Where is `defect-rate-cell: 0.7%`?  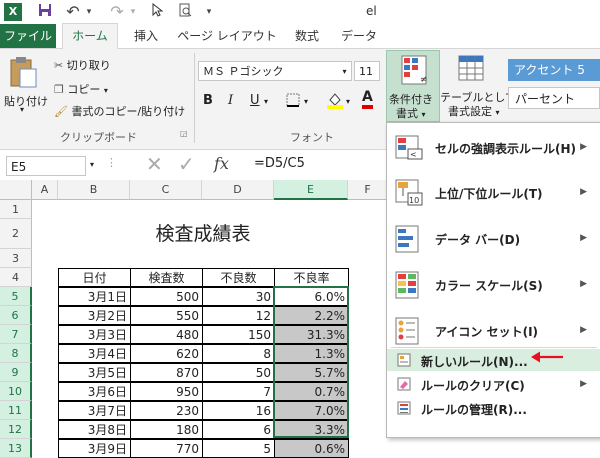 defect-rate-cell: 0.7% is located at coordinates (311, 391).